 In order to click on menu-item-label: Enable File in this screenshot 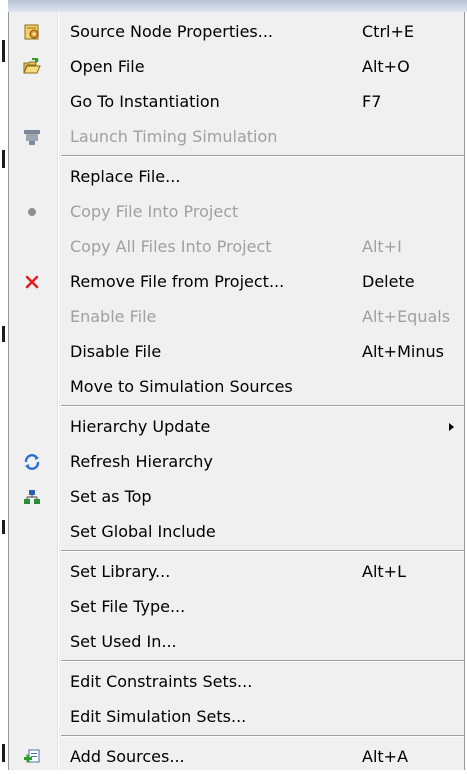, I will do `click(113, 316)`.